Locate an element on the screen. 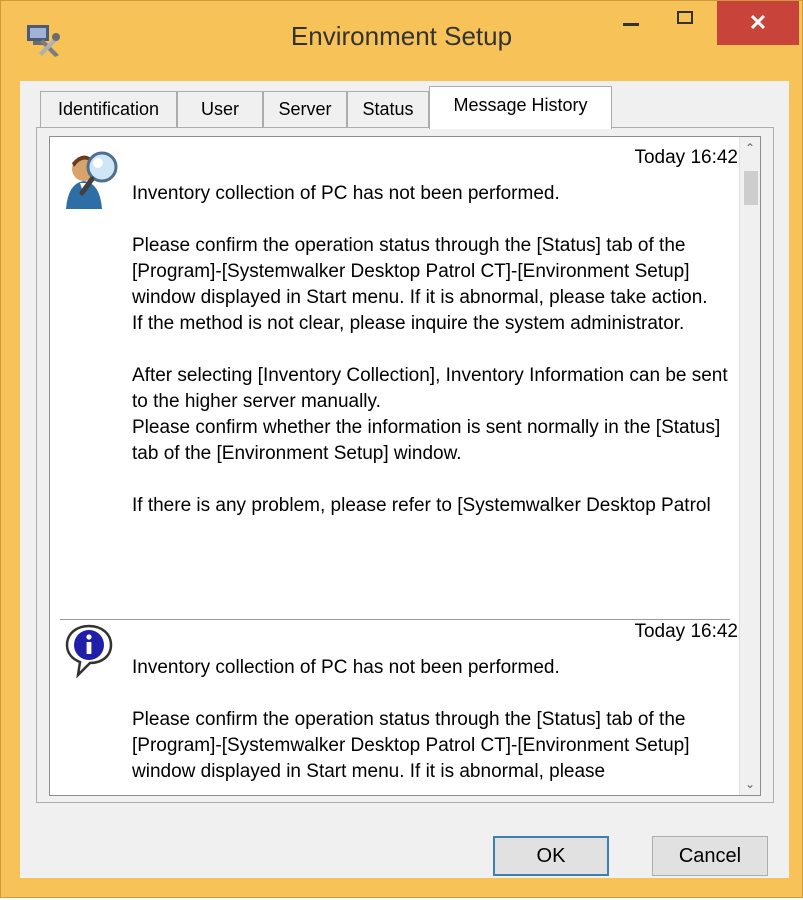  tab-identification: Identification is located at coordinates (108, 109).